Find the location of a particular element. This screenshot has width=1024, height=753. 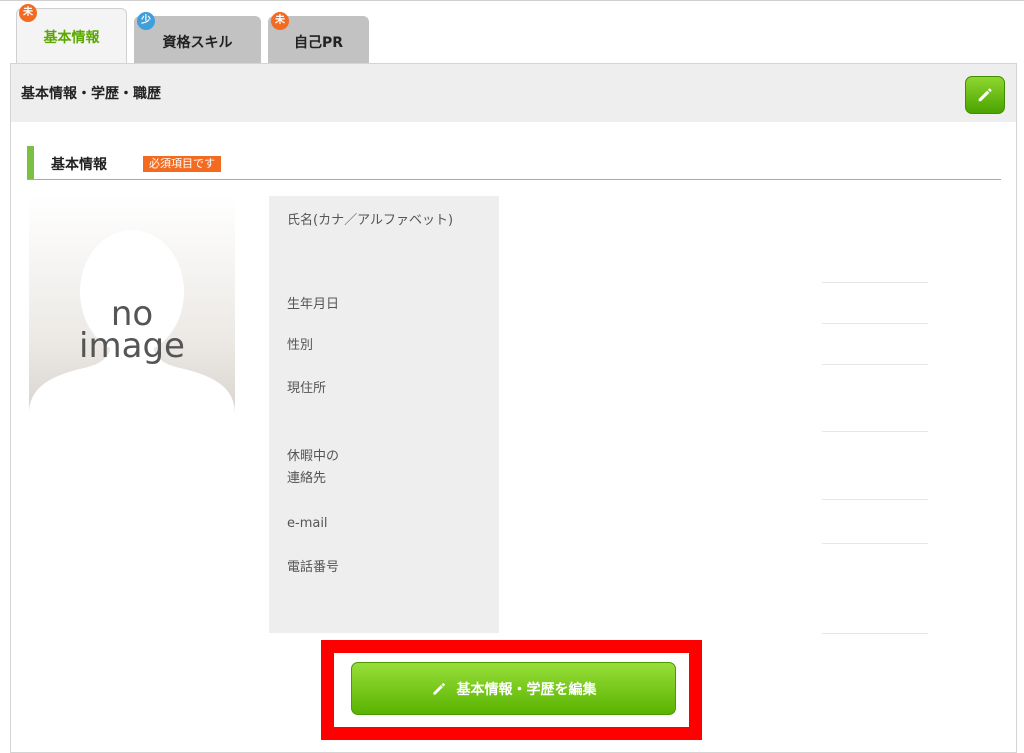

card-header: 基本情報・学歴・職歴 is located at coordinates (513, 93).